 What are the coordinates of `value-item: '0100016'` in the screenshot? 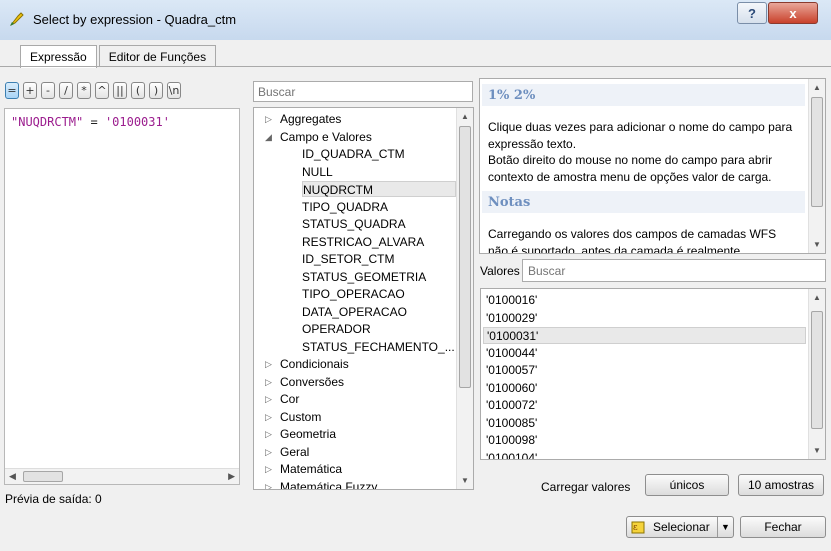 It's located at (644, 300).